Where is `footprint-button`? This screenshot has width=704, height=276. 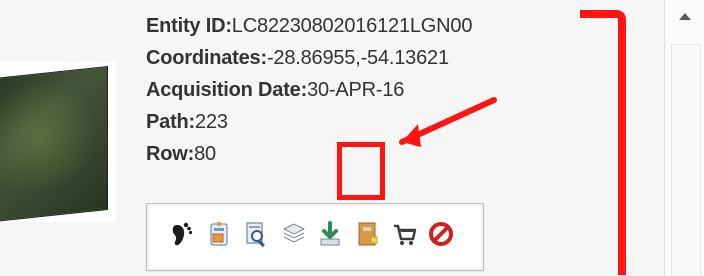 footprint-button is located at coordinates (182, 234).